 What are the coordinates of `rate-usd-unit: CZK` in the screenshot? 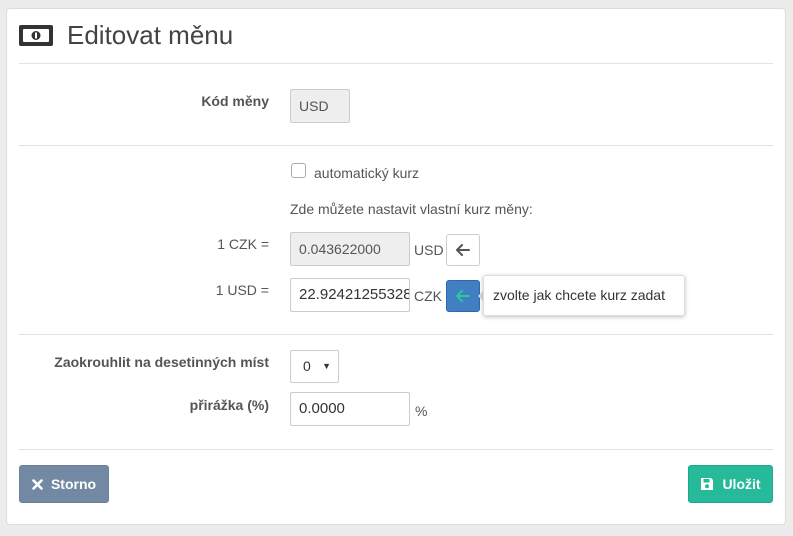 It's located at (428, 296).